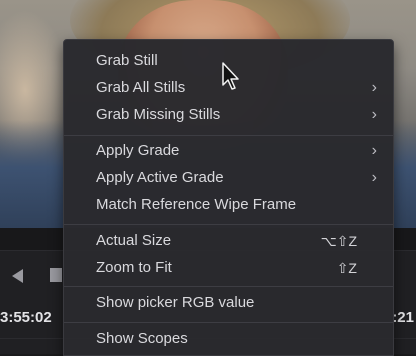  What do you see at coordinates (56, 275) in the screenshot?
I see `stop-button` at bounding box center [56, 275].